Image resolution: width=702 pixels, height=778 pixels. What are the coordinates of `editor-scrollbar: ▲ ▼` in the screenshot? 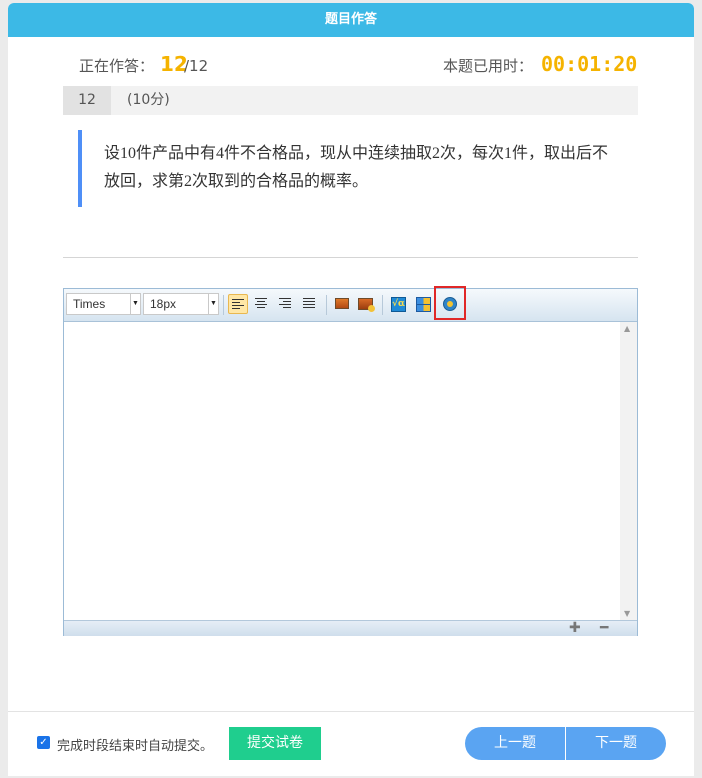 It's located at (628, 471).